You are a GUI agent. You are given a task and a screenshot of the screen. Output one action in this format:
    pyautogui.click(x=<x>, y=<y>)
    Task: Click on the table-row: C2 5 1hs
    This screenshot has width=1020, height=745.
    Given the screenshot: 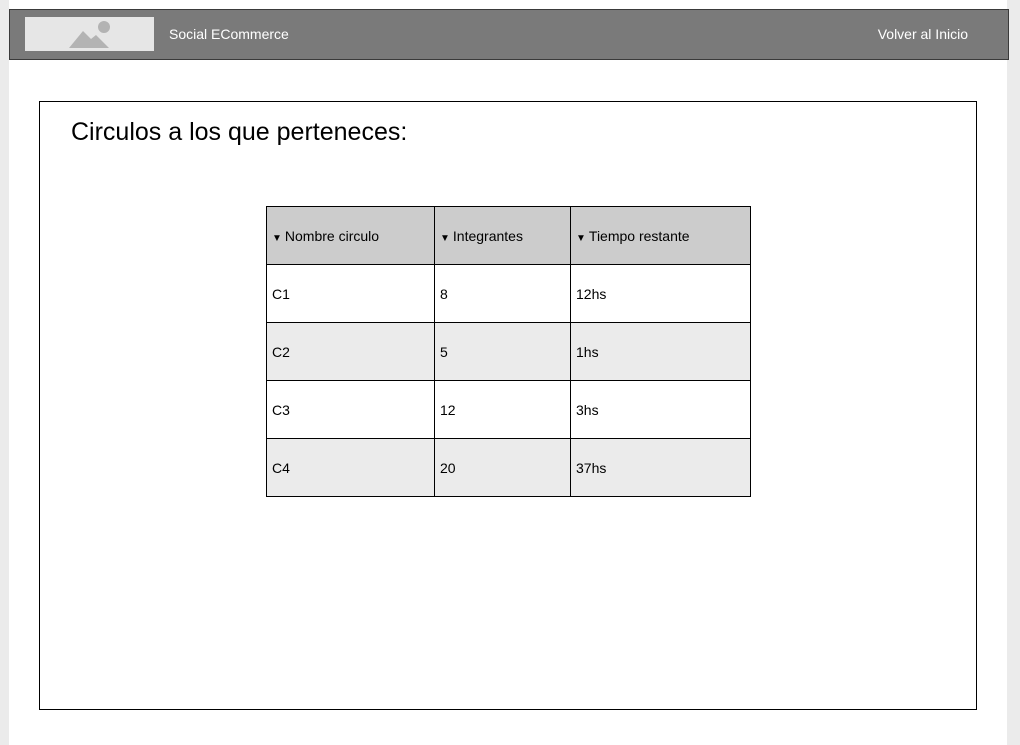 What is the action you would take?
    pyautogui.click(x=508, y=351)
    